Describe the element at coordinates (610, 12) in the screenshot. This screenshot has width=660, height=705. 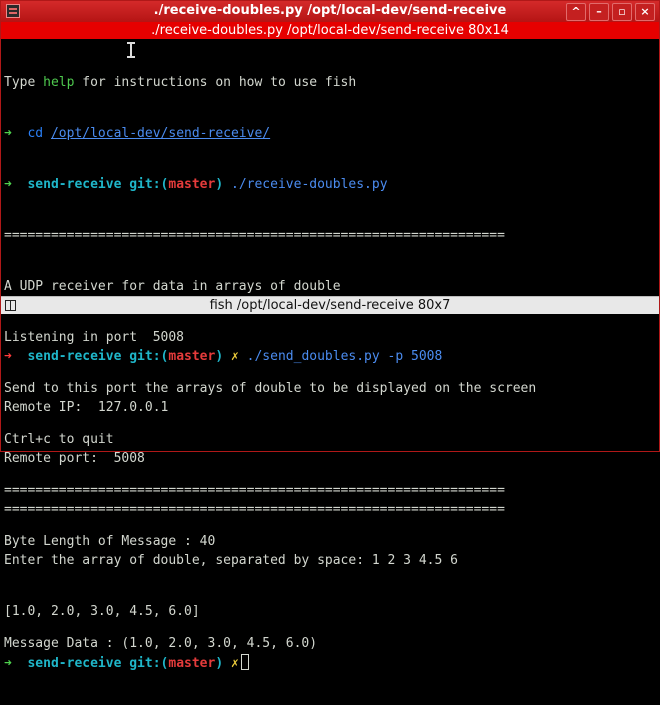
I see `window-controls: ^ – ▫ ×` at that location.